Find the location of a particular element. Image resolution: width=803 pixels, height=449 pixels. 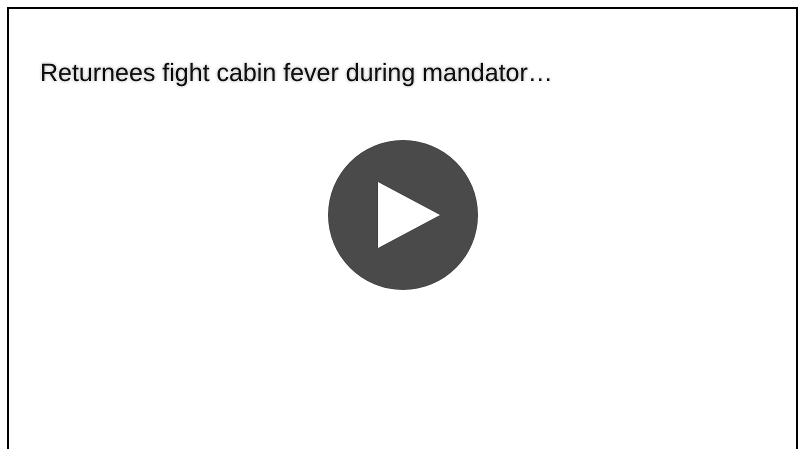

play-icon is located at coordinates (409, 215).